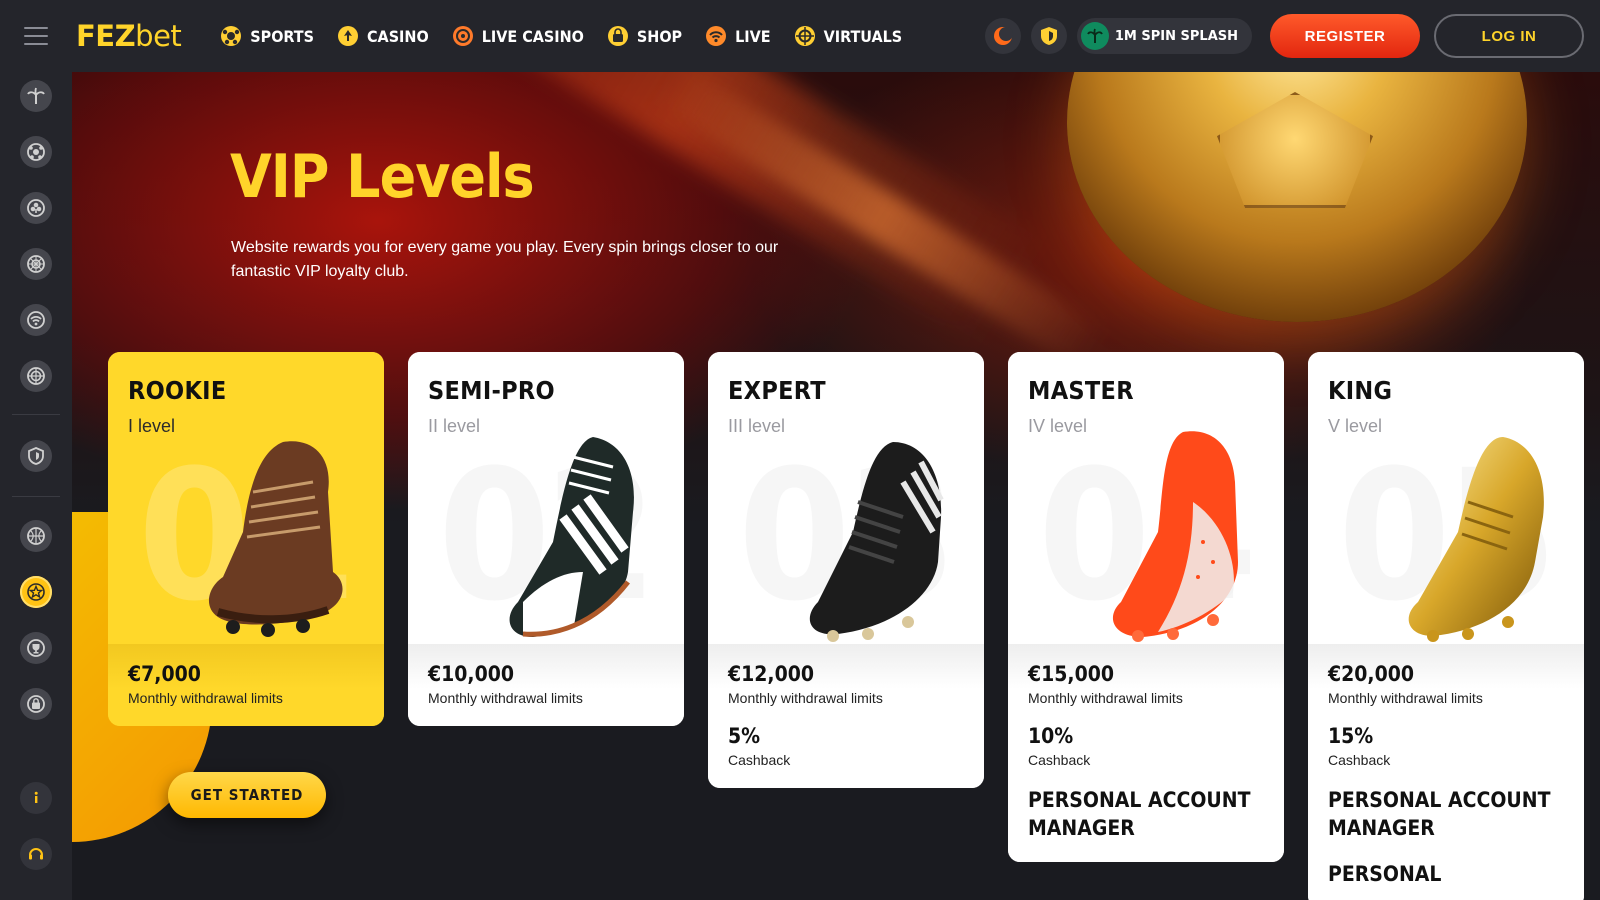 The height and width of the screenshot is (900, 1600). I want to click on nav-casino: CASINO, so click(382, 36).